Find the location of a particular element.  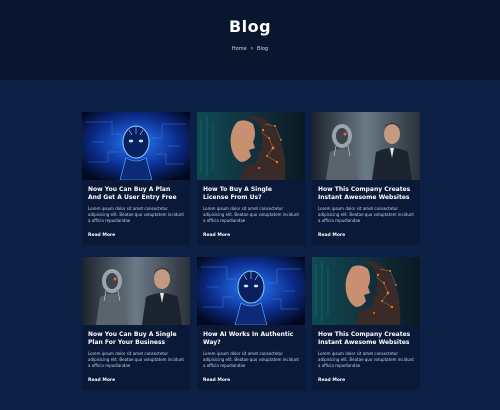

post-title: How To Buy A Single License From Us? is located at coordinates (251, 194).